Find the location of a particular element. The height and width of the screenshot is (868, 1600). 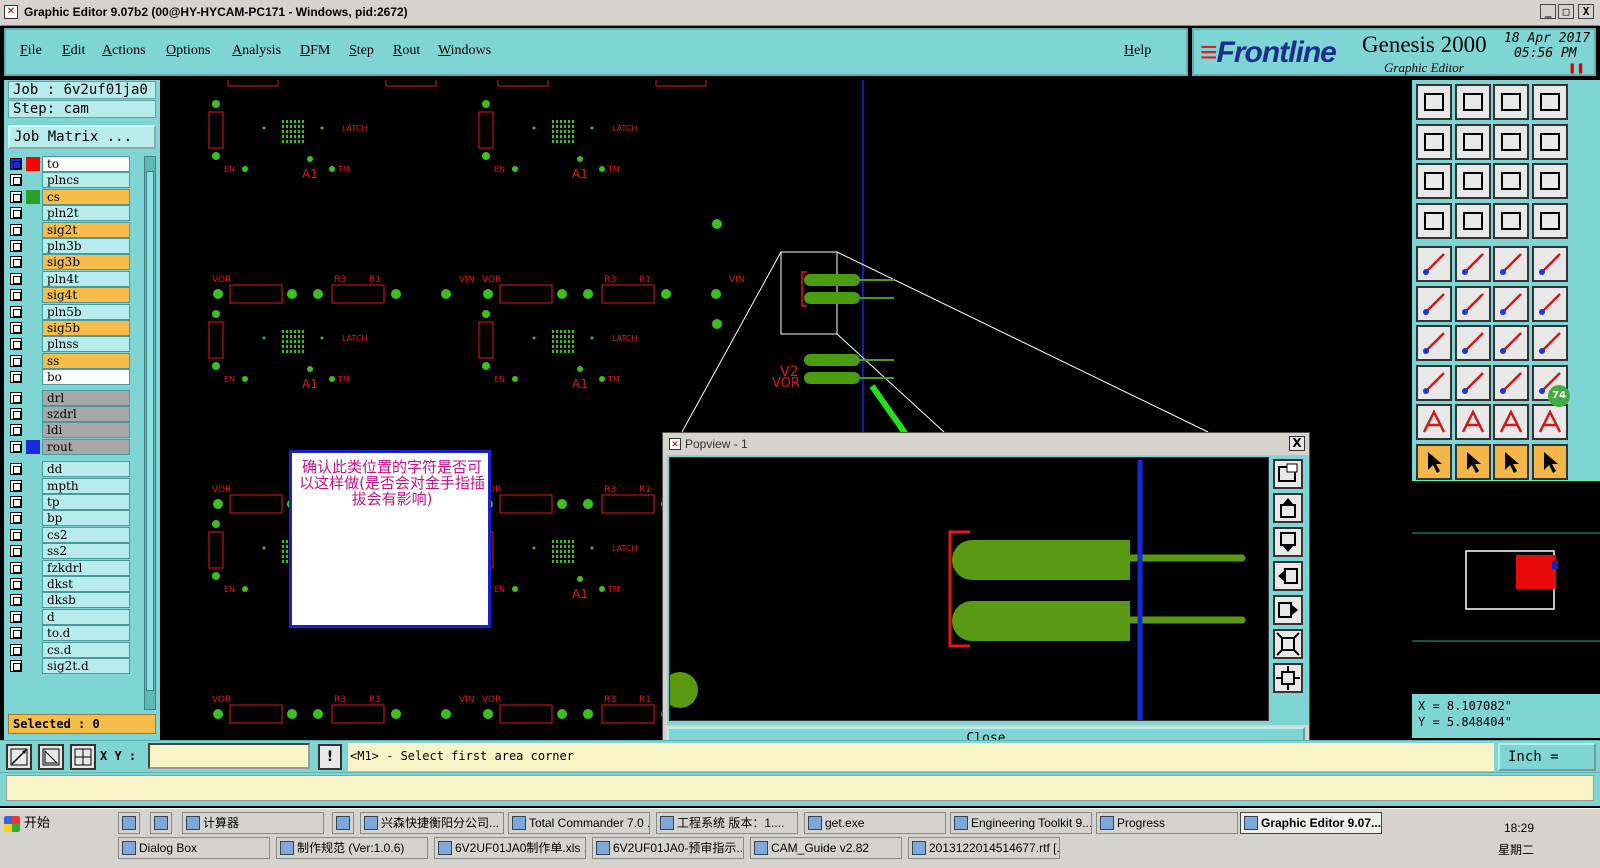

layer-row: sig2t is located at coordinates (70, 229).